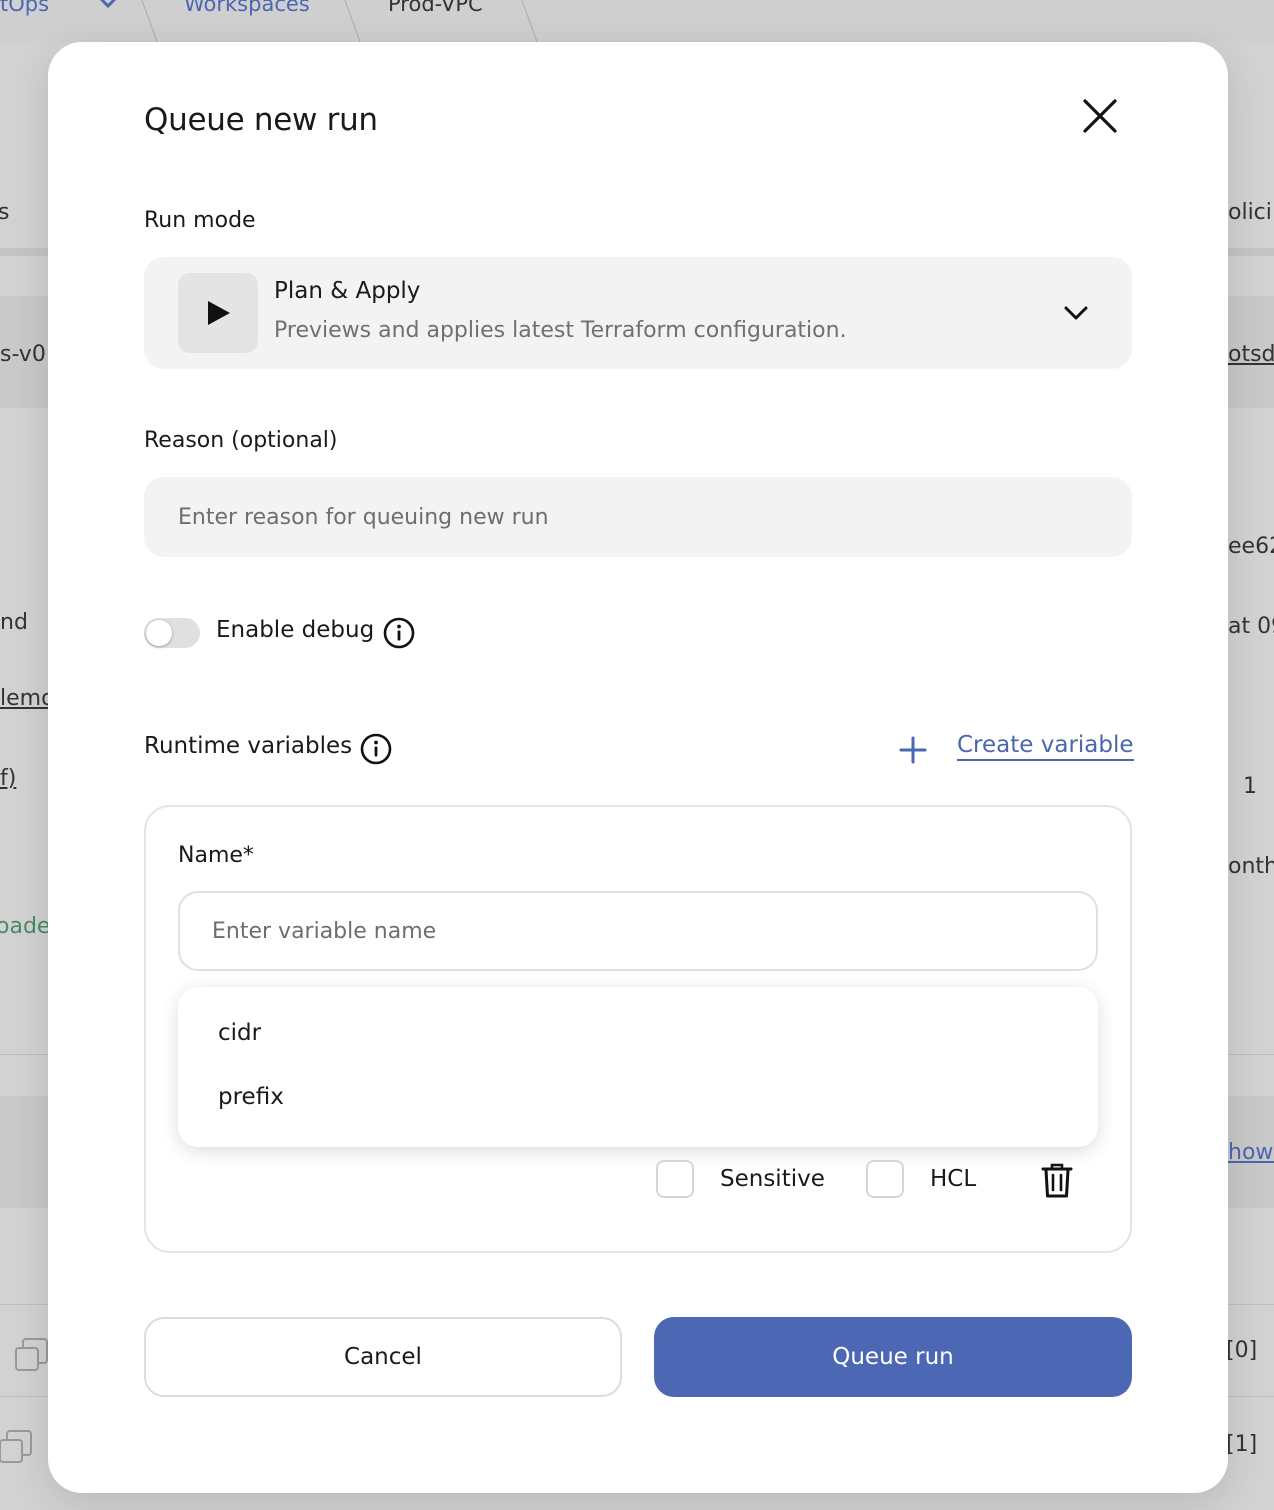 The height and width of the screenshot is (1510, 1274). Describe the element at coordinates (638, 931) in the screenshot. I see `variable-name-input` at that location.